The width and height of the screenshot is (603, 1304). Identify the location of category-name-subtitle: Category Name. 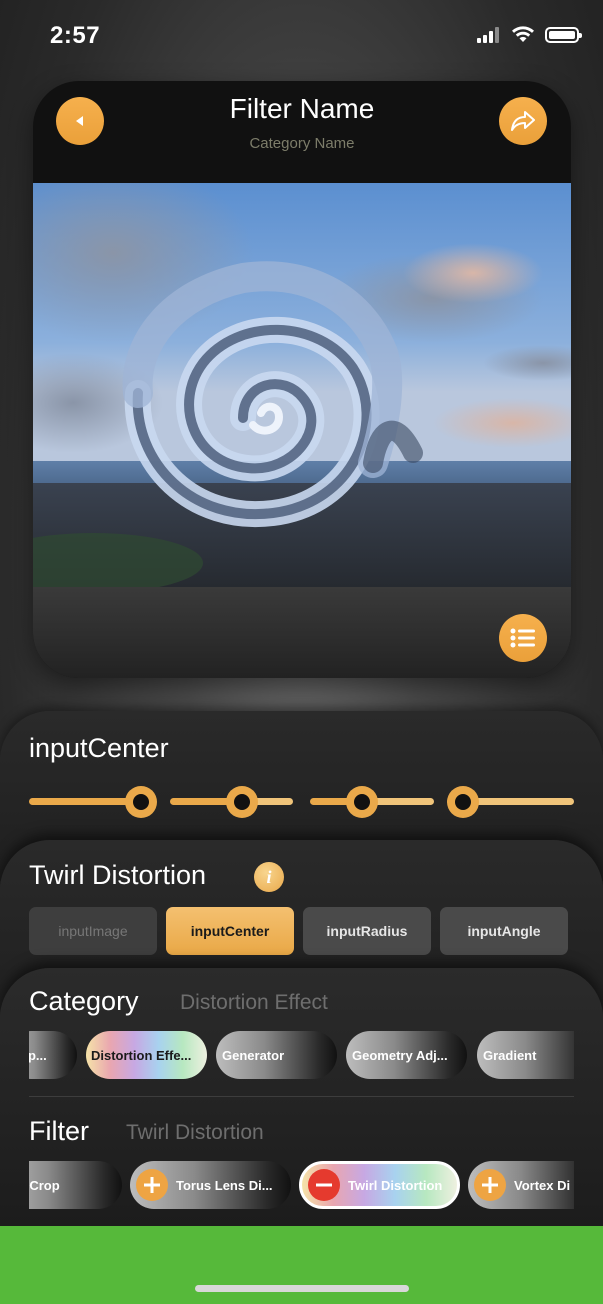
(302, 143).